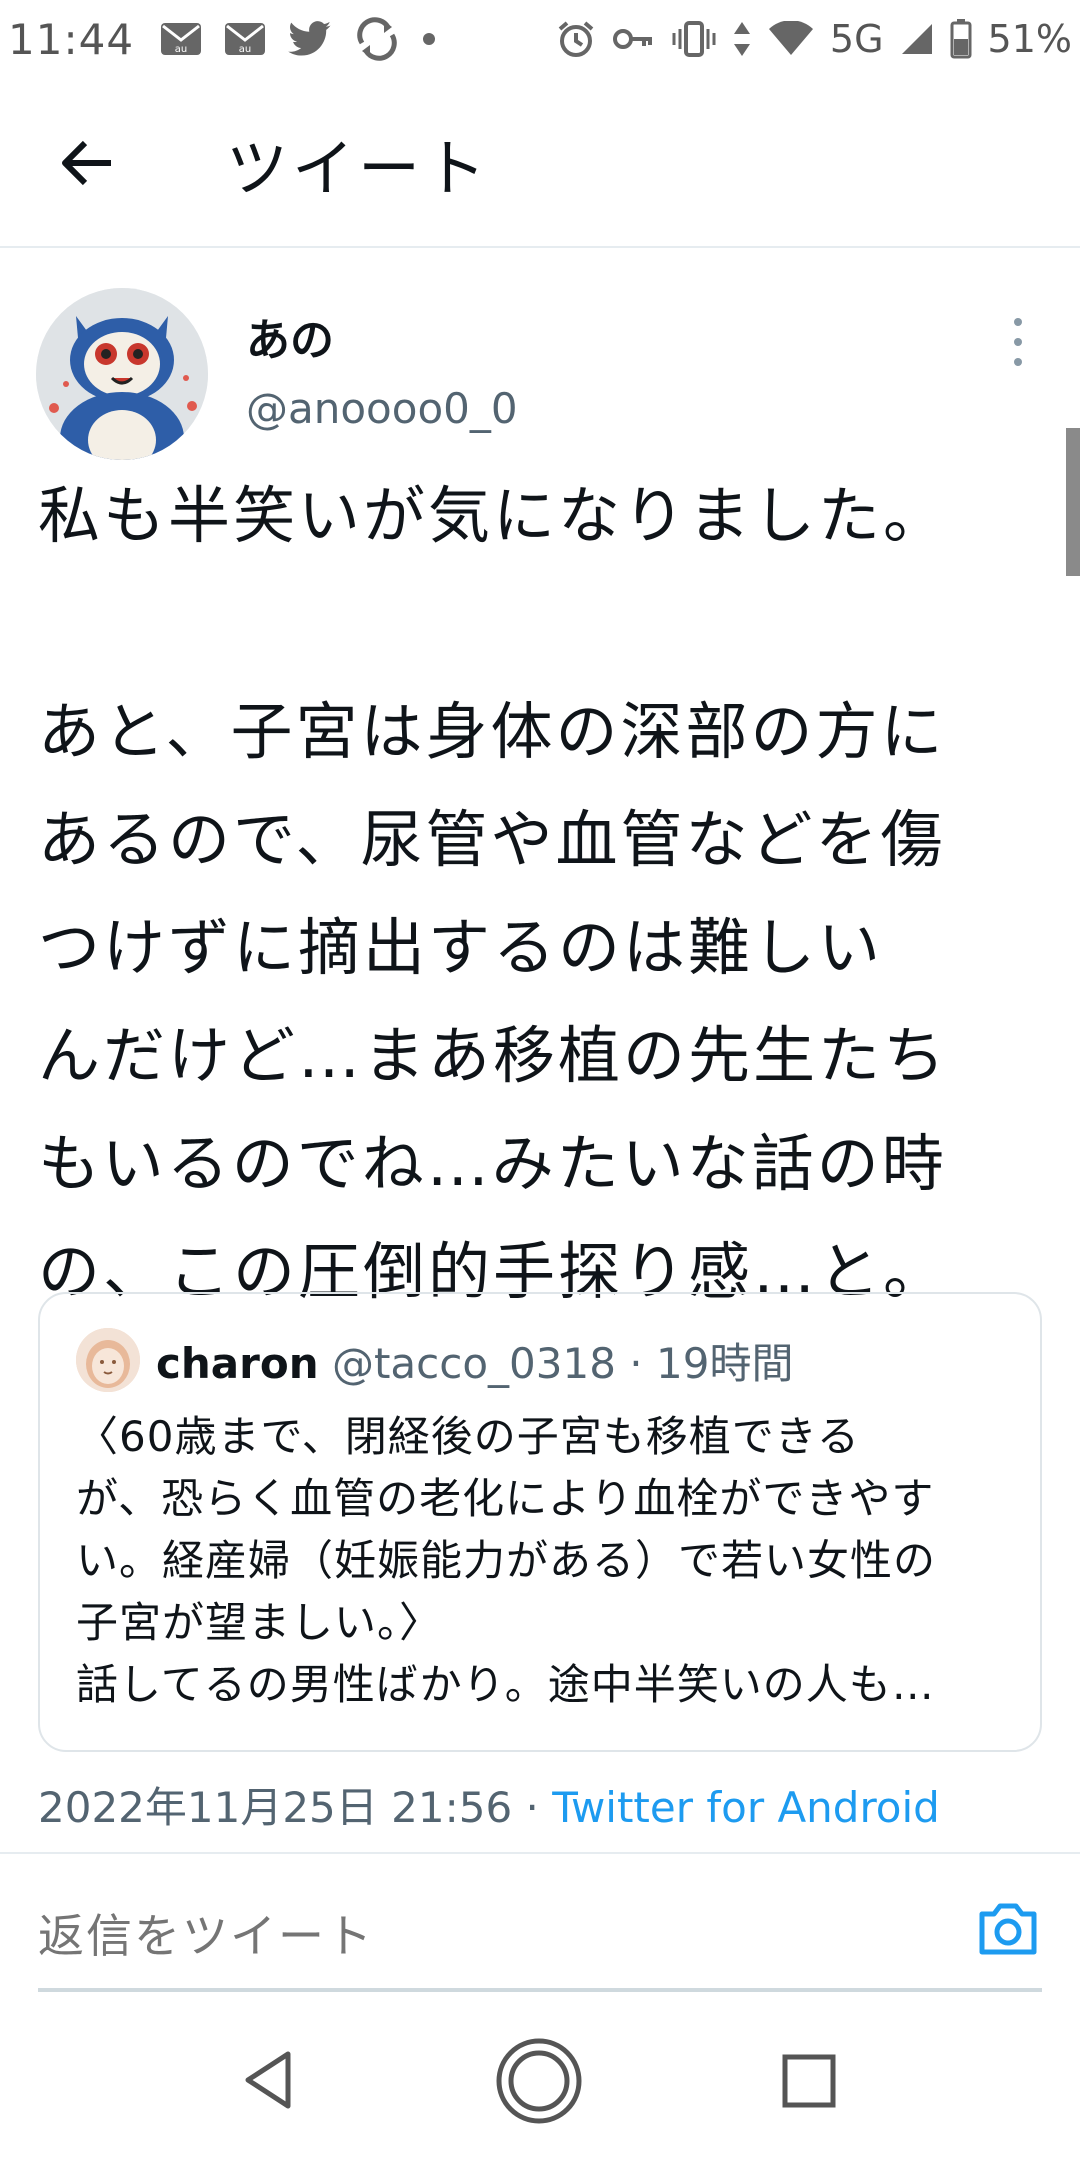 The image size is (1080, 2160). What do you see at coordinates (576, 39) in the screenshot?
I see `alarm-icon` at bounding box center [576, 39].